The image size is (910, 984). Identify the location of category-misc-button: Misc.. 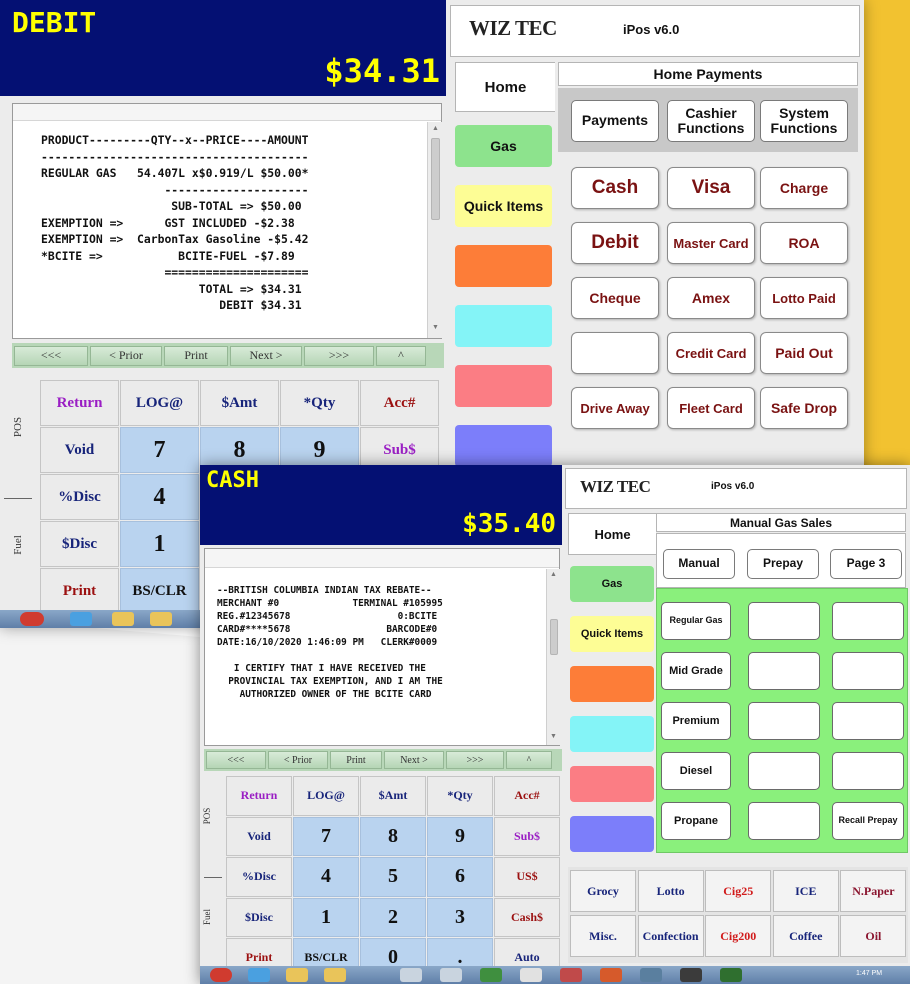
(603, 936).